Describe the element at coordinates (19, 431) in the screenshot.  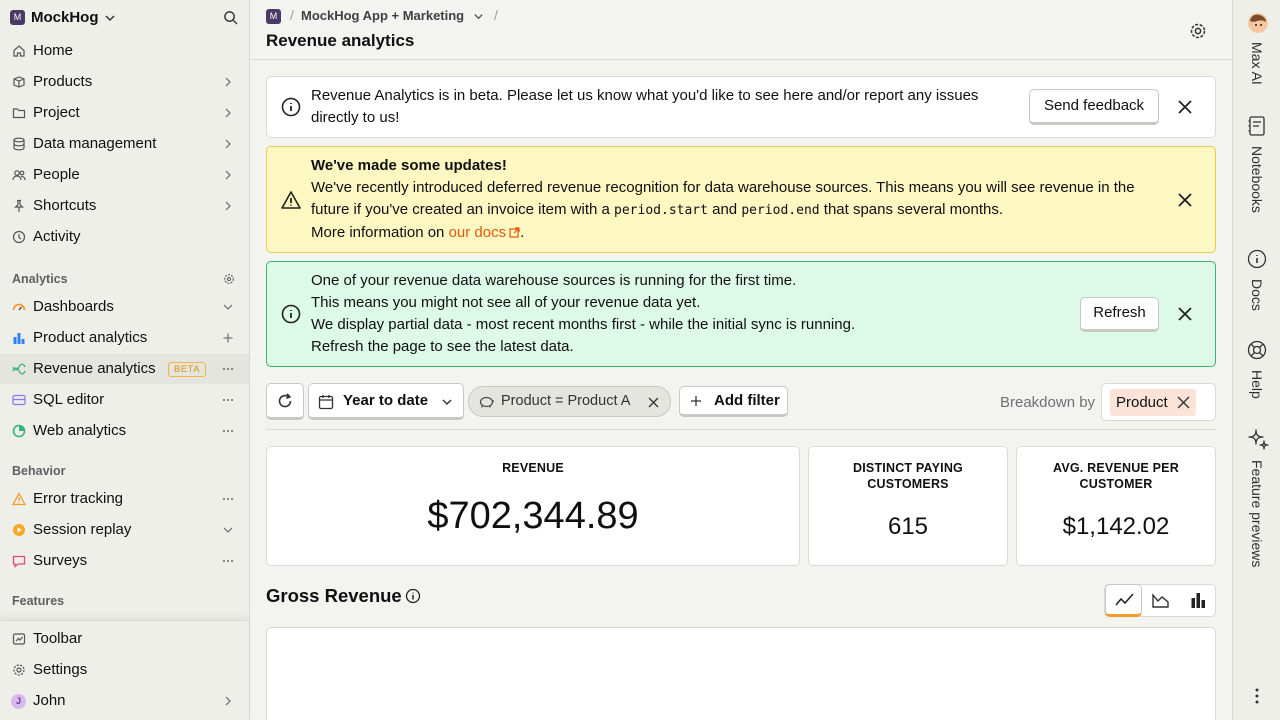
I see `pie-icon` at that location.